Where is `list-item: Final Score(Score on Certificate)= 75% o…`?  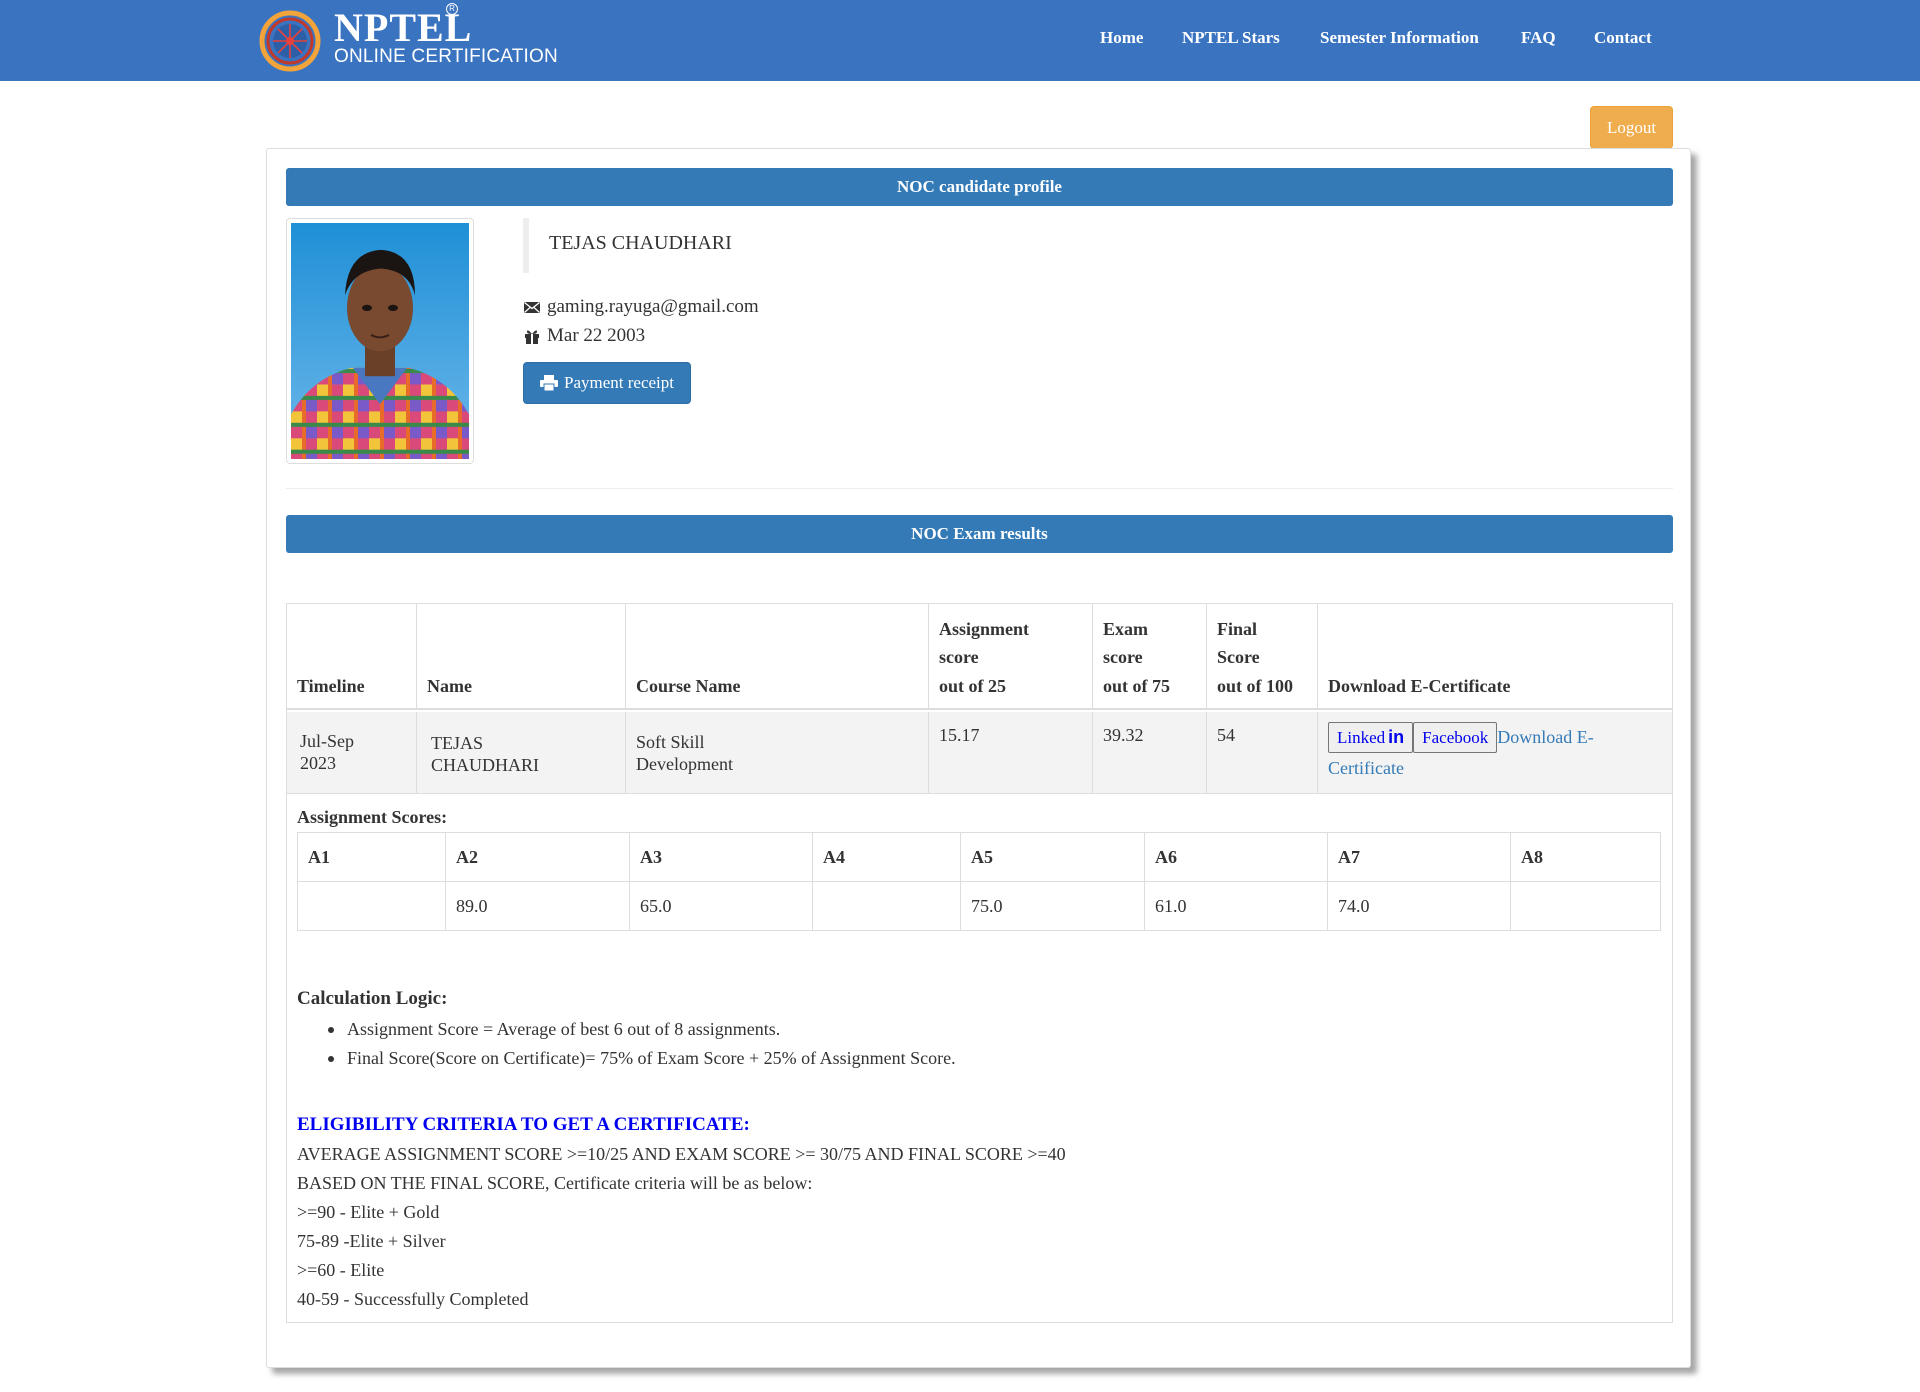
list-item: Final Score(Score on Certificate)= 75% o… is located at coordinates (626, 1058).